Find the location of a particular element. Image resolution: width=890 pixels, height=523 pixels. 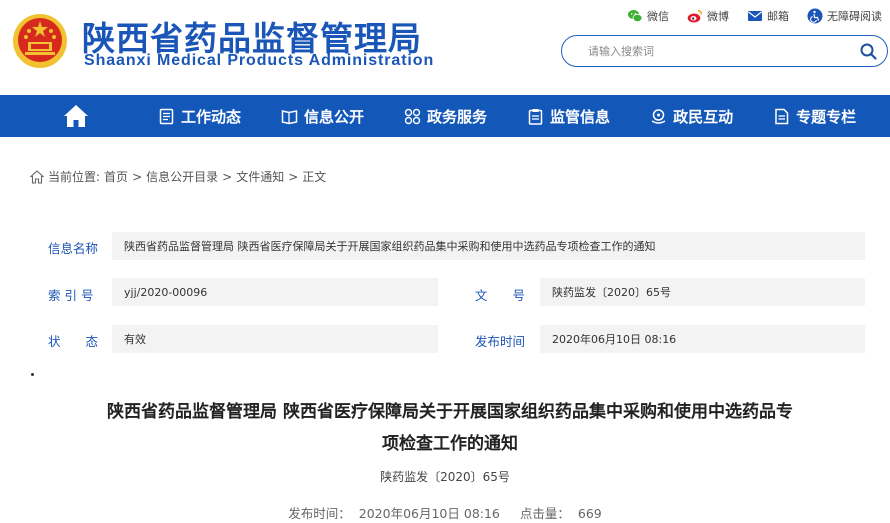

wechat-link: 微信 is located at coordinates (648, 16).